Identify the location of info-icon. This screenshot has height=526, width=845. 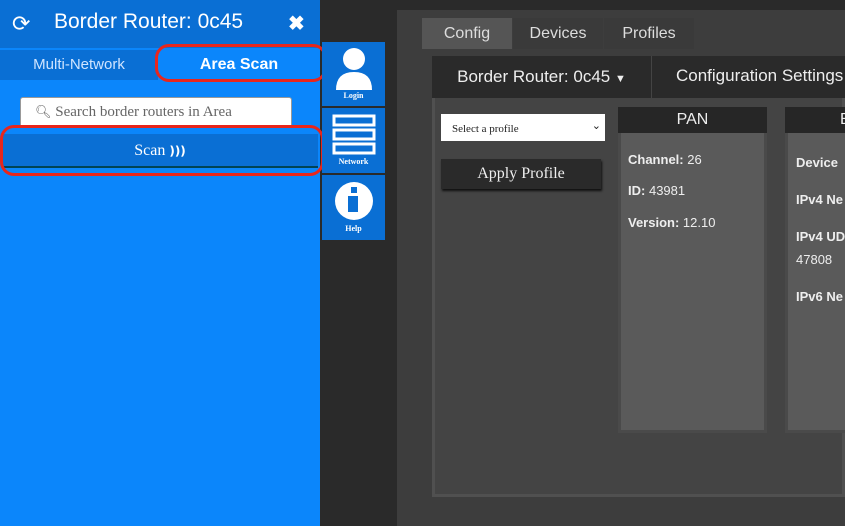
(353, 201).